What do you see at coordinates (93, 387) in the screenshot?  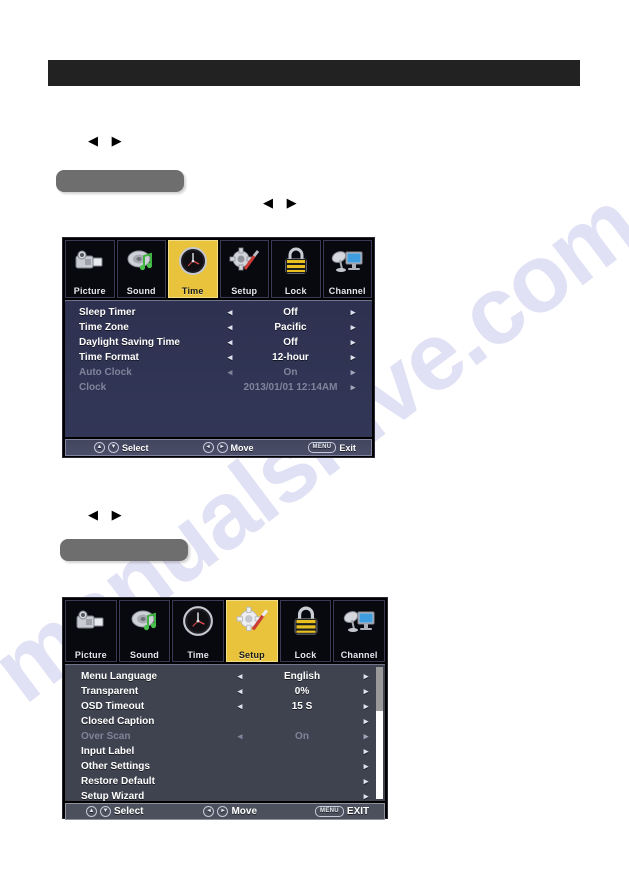 I see `row-label: Clock` at bounding box center [93, 387].